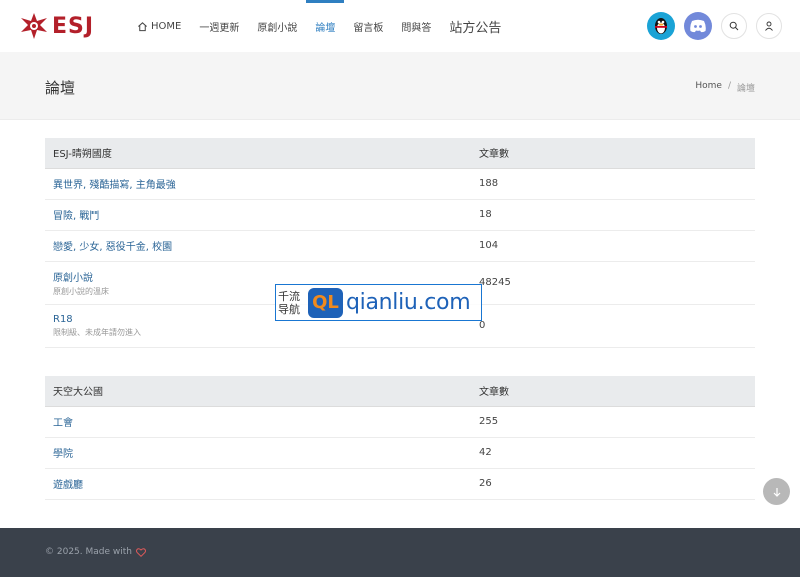 Image resolution: width=800 pixels, height=577 pixels. I want to click on table-row: 戀愛, 少女, 惡役千金, 校園 104, so click(400, 246).